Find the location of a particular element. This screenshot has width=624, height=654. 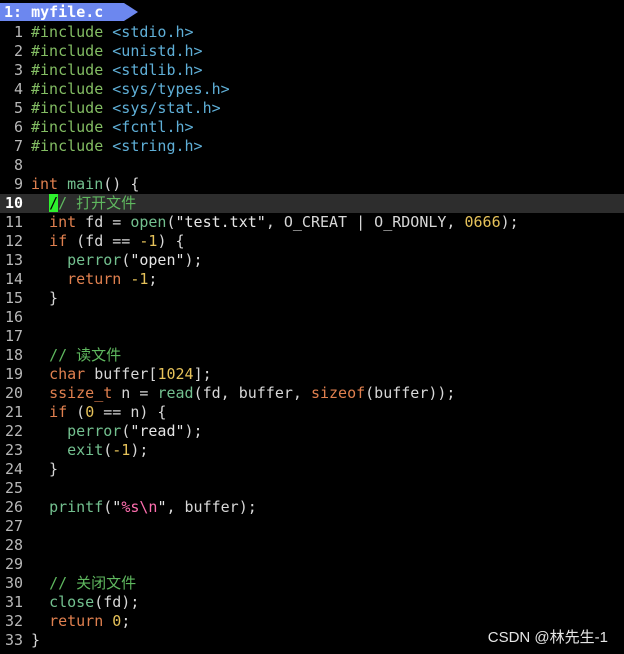

code-line: 4 #include <sys/types.h> is located at coordinates (312, 89).